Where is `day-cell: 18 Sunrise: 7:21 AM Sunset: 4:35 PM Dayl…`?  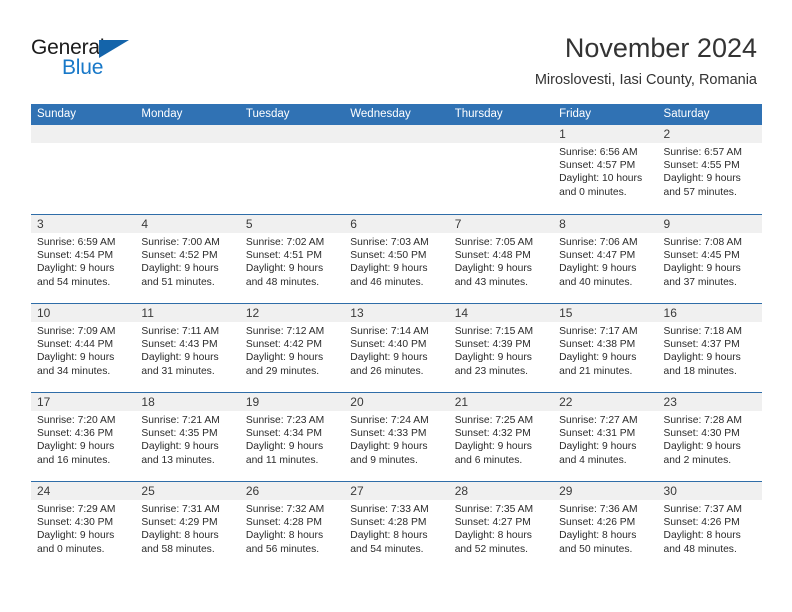
day-cell: 18 Sunrise: 7:21 AM Sunset: 4:35 PM Dayl… is located at coordinates (187, 437).